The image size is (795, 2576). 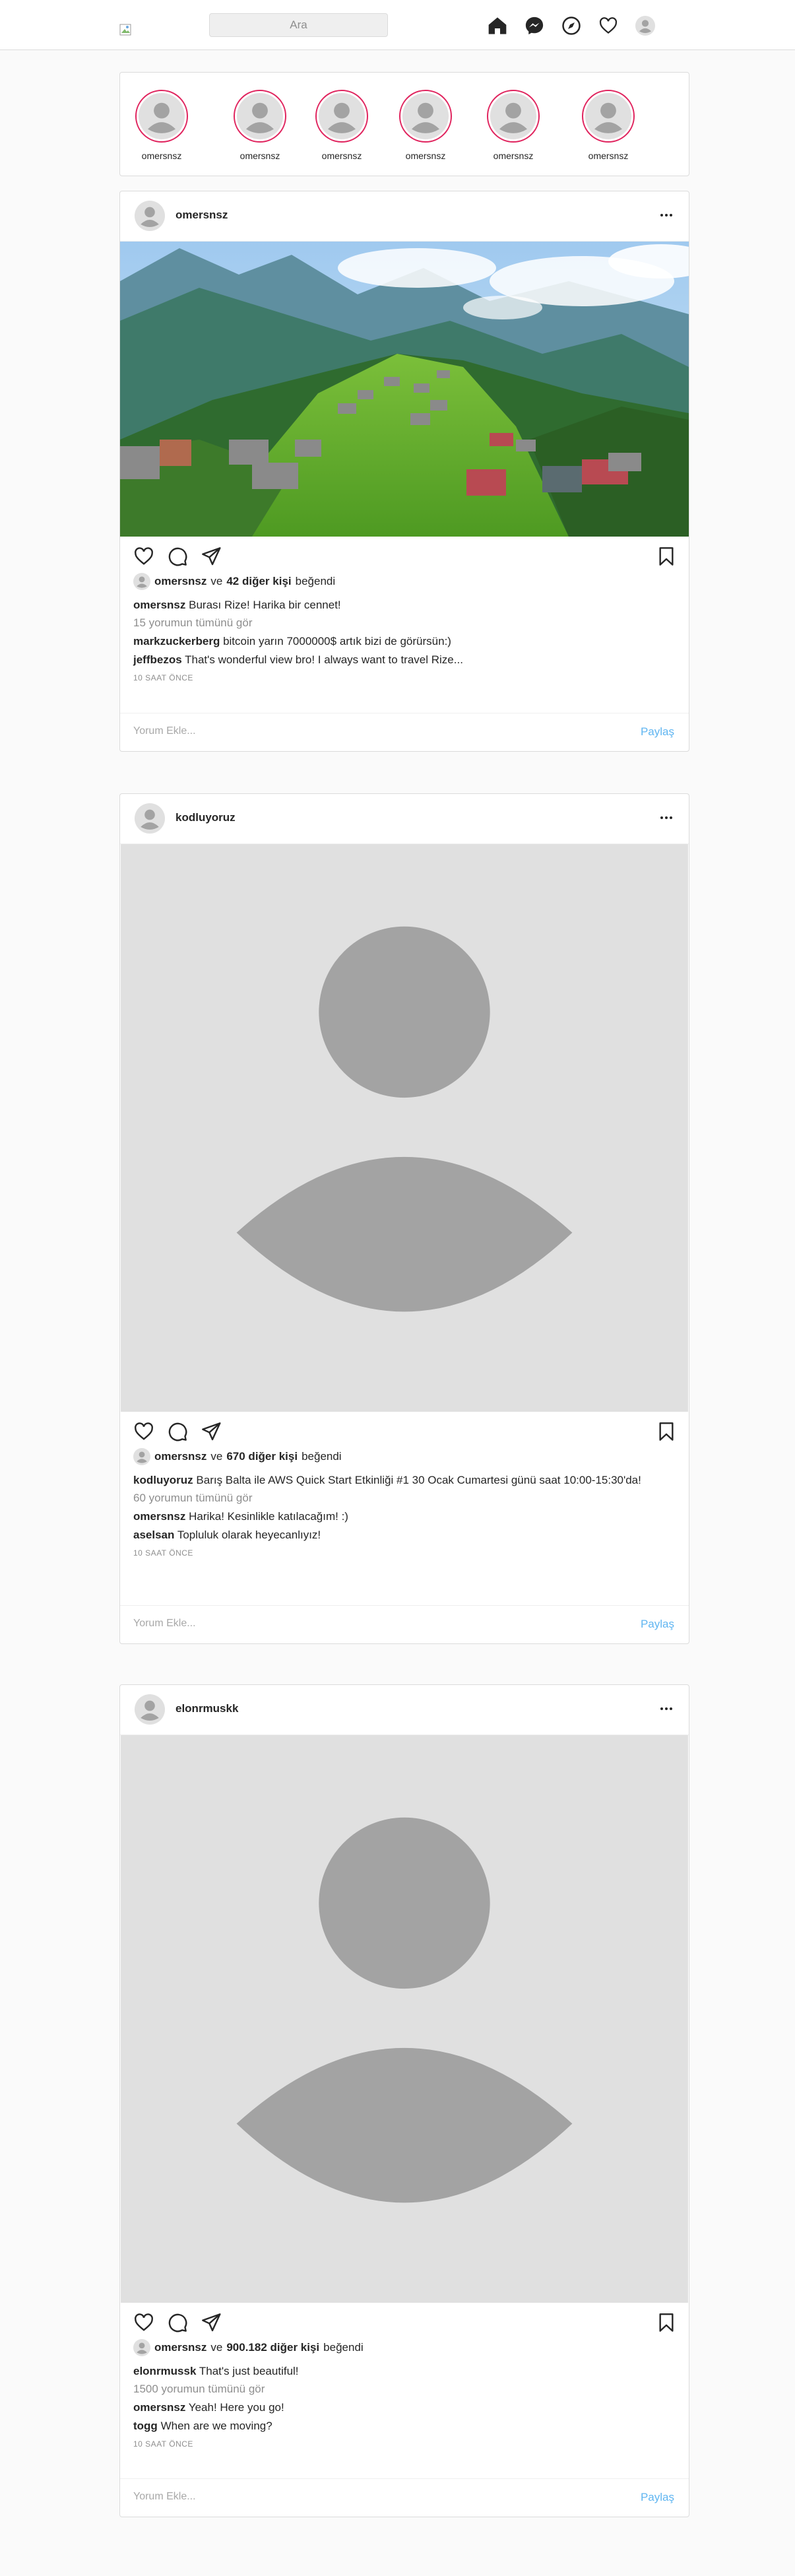 What do you see at coordinates (216, 2426) in the screenshot?
I see `comment-text: When are we moving?` at bounding box center [216, 2426].